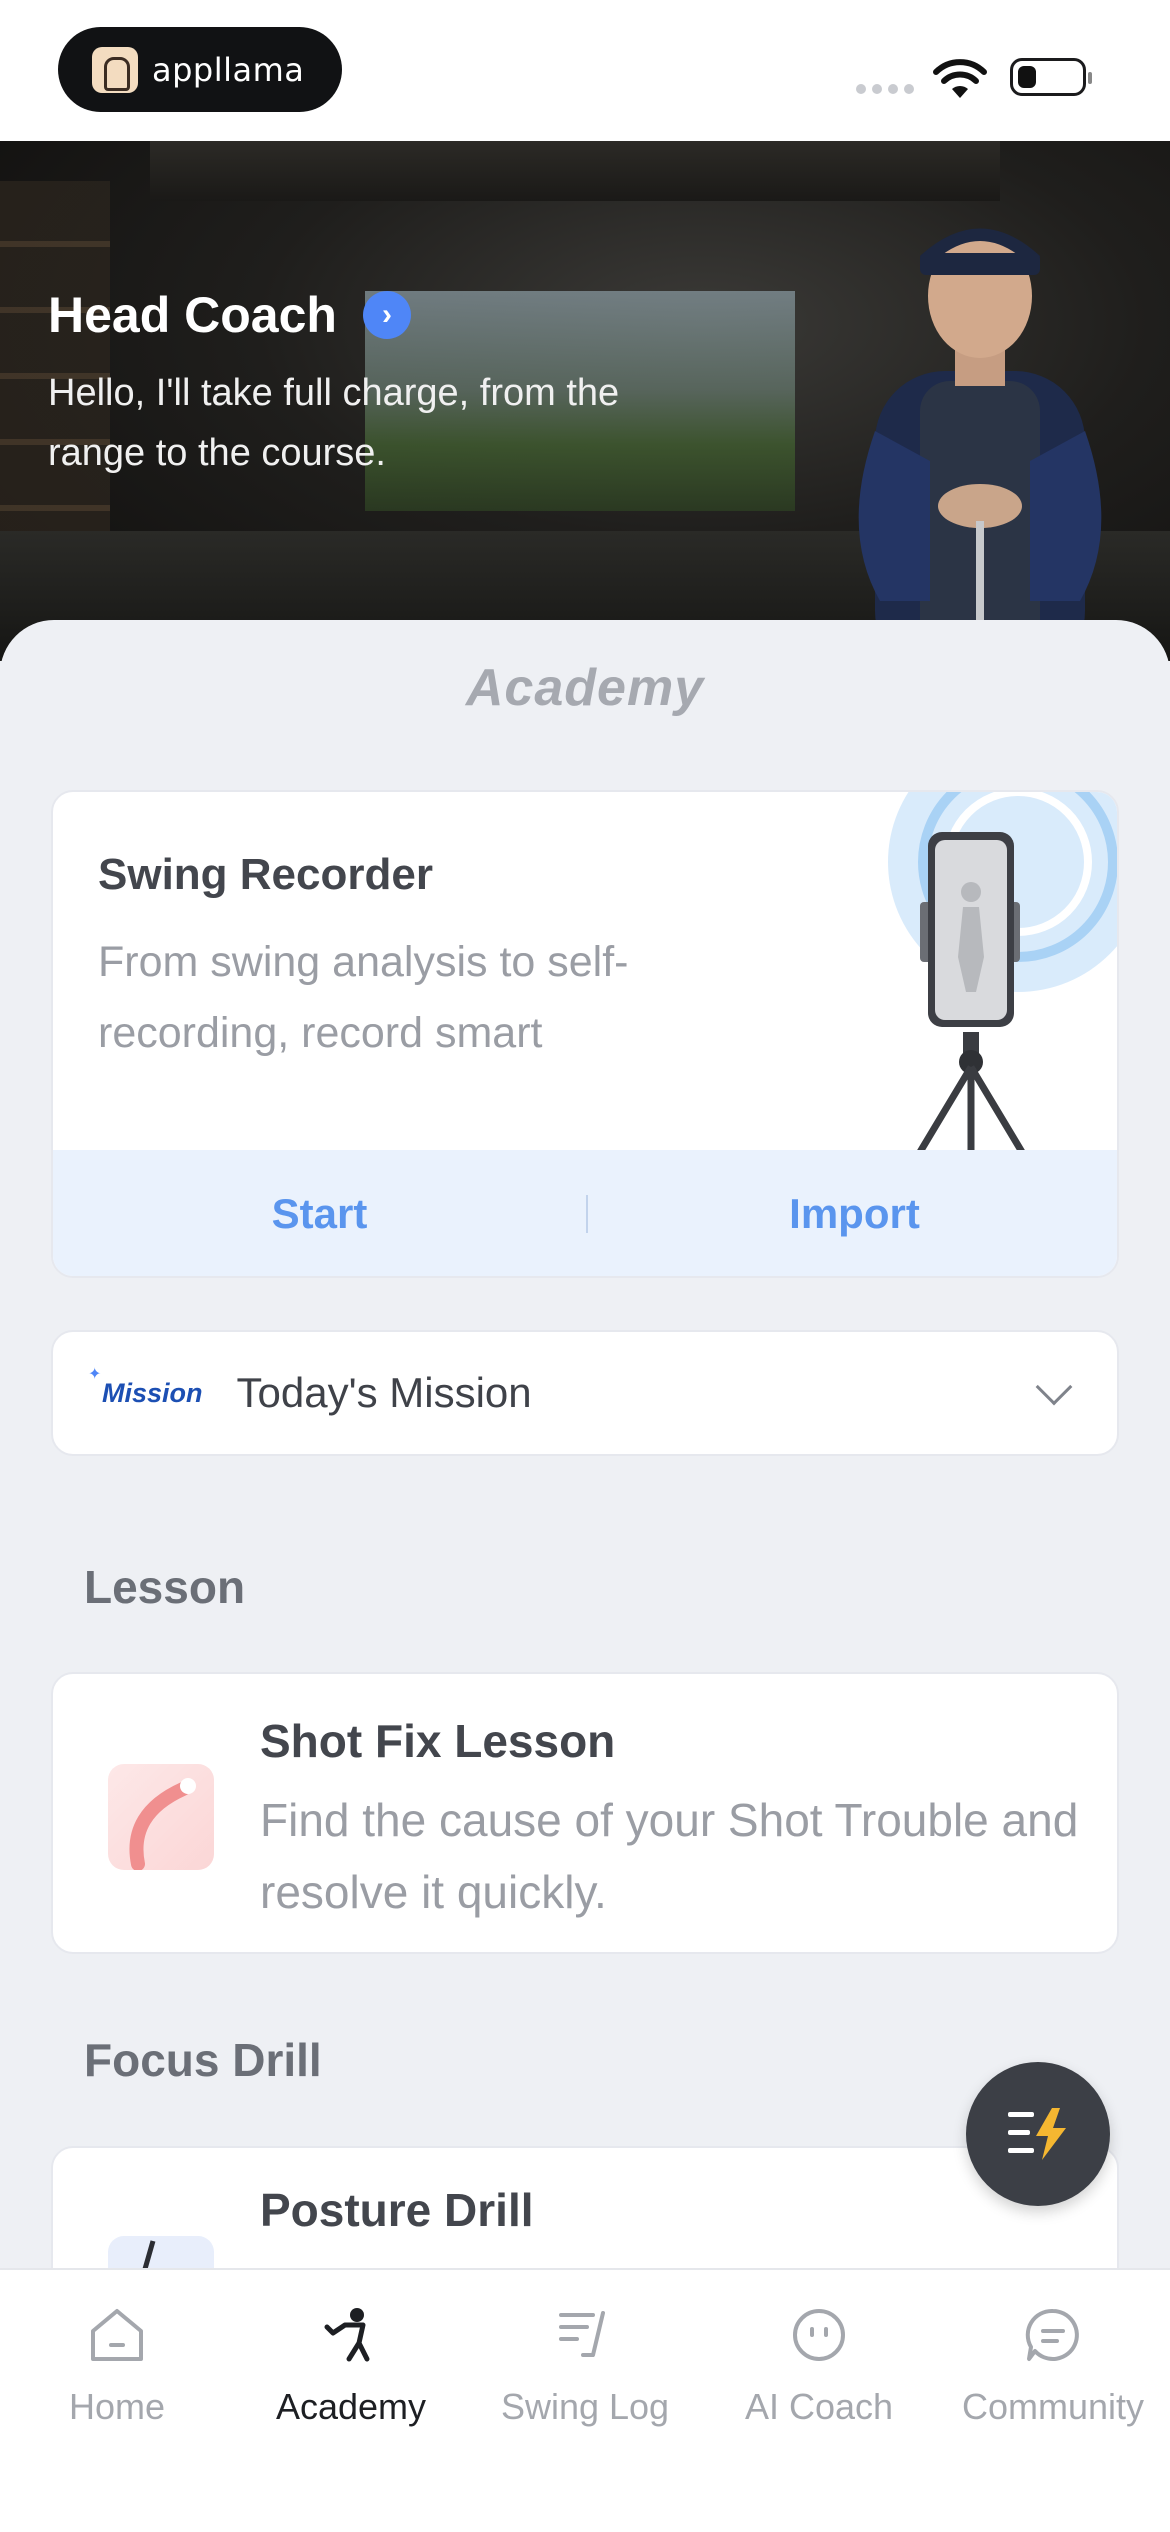 Image resolution: width=1170 pixels, height=2532 pixels. What do you see at coordinates (1051, 77) in the screenshot?
I see `battery-icon` at bounding box center [1051, 77].